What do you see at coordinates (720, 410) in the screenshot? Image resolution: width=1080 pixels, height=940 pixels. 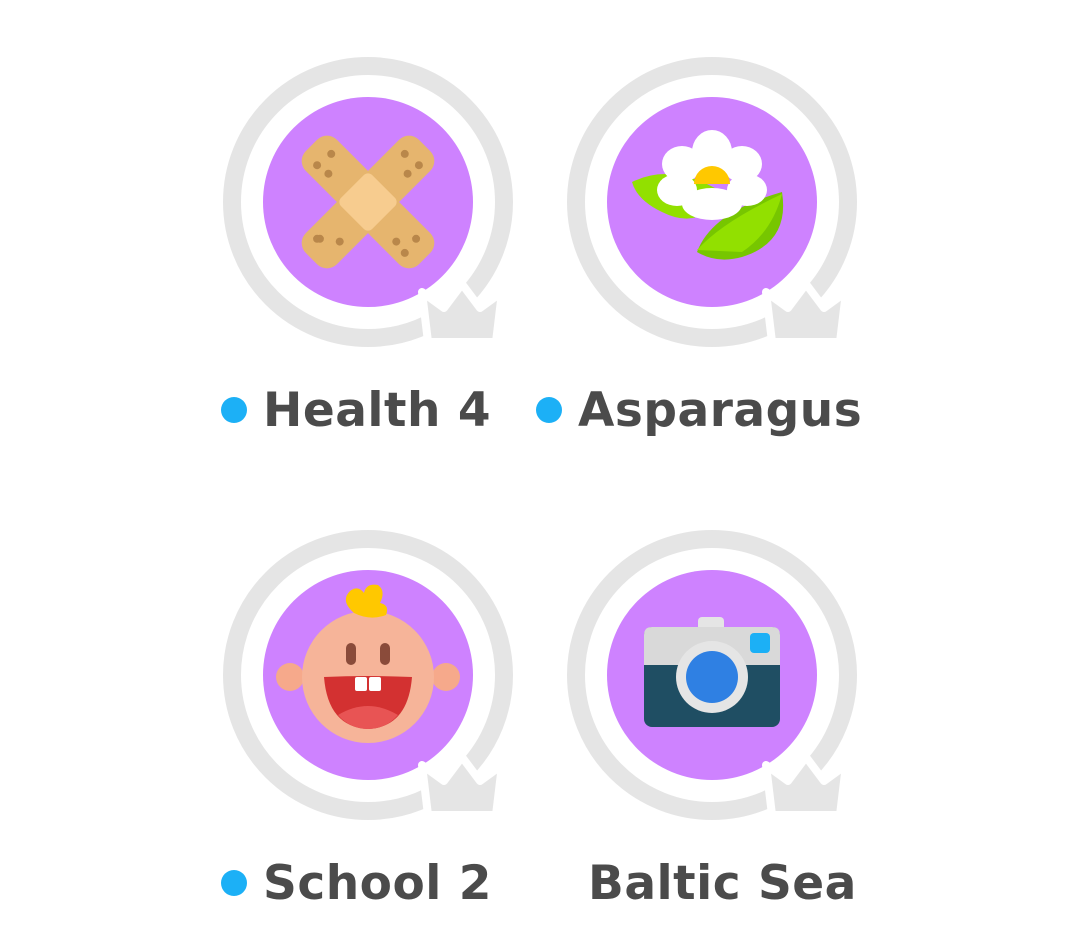 I see `skill-name: Asparagus` at bounding box center [720, 410].